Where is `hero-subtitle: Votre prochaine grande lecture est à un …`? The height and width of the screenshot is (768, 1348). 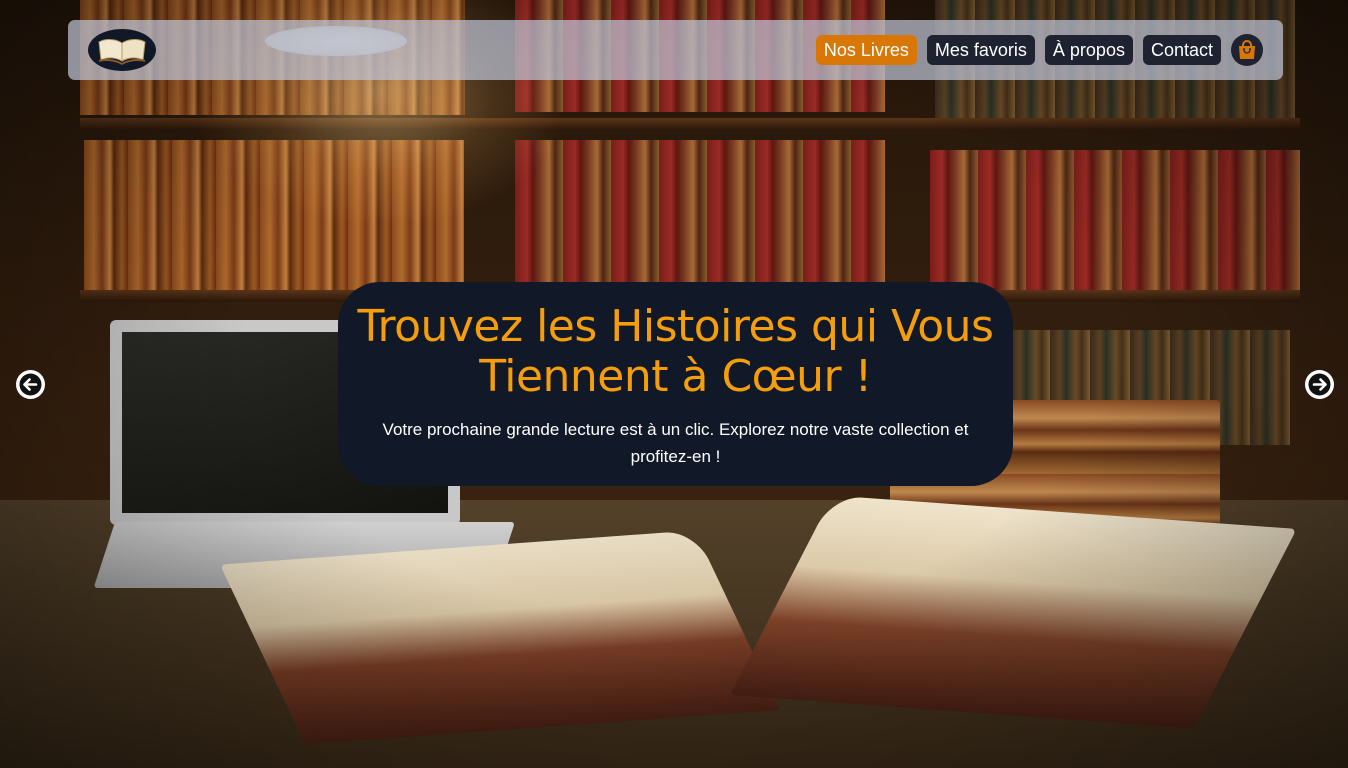
hero-subtitle: Votre prochaine grande lecture est à un … is located at coordinates (675, 443).